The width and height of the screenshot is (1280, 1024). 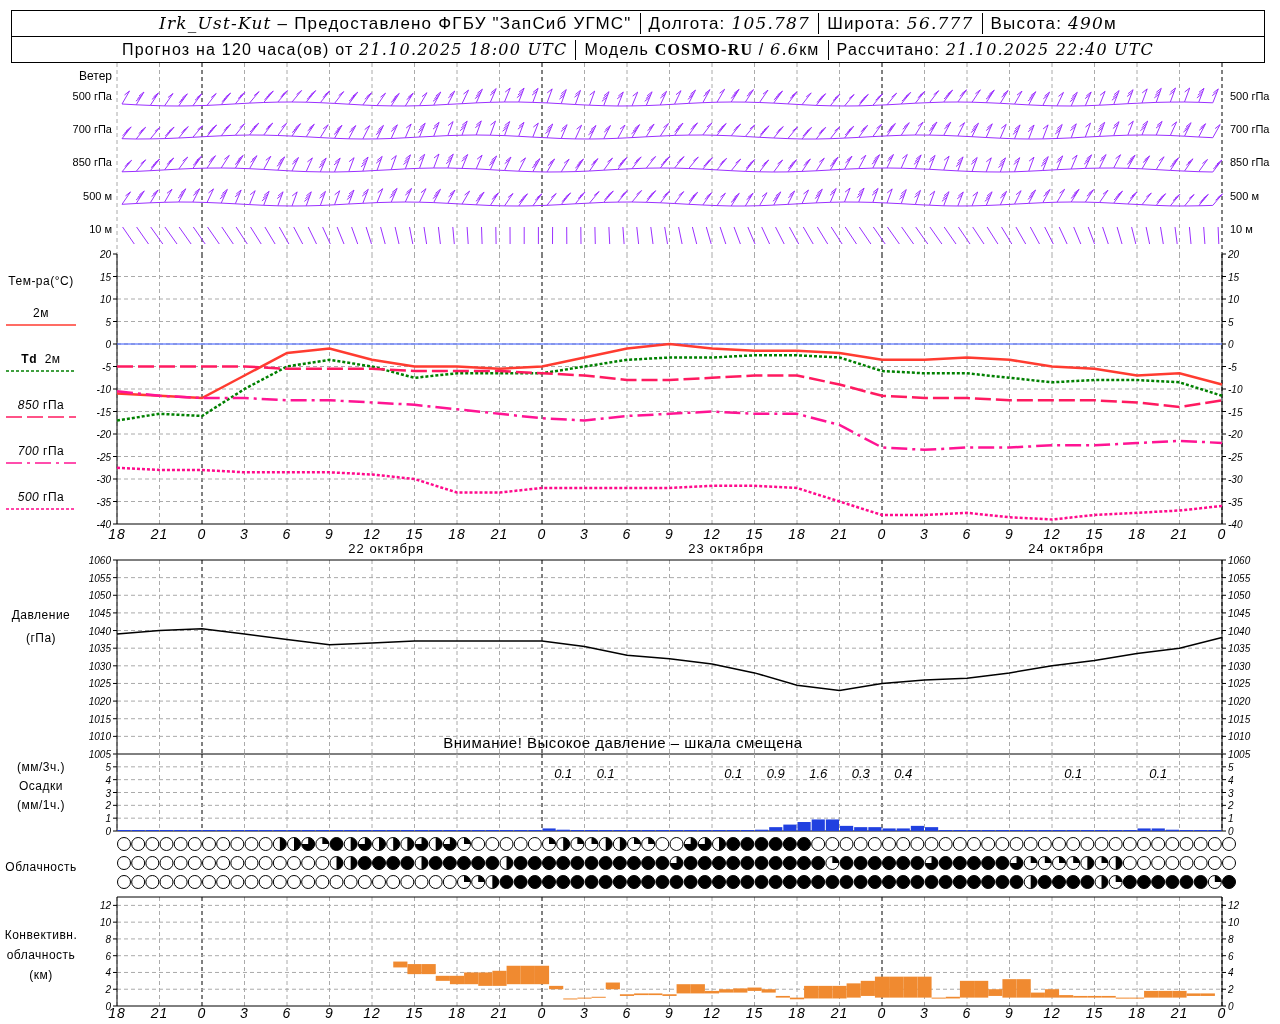 What do you see at coordinates (103, 412) in the screenshot?
I see `axis-tick-label: -15` at bounding box center [103, 412].